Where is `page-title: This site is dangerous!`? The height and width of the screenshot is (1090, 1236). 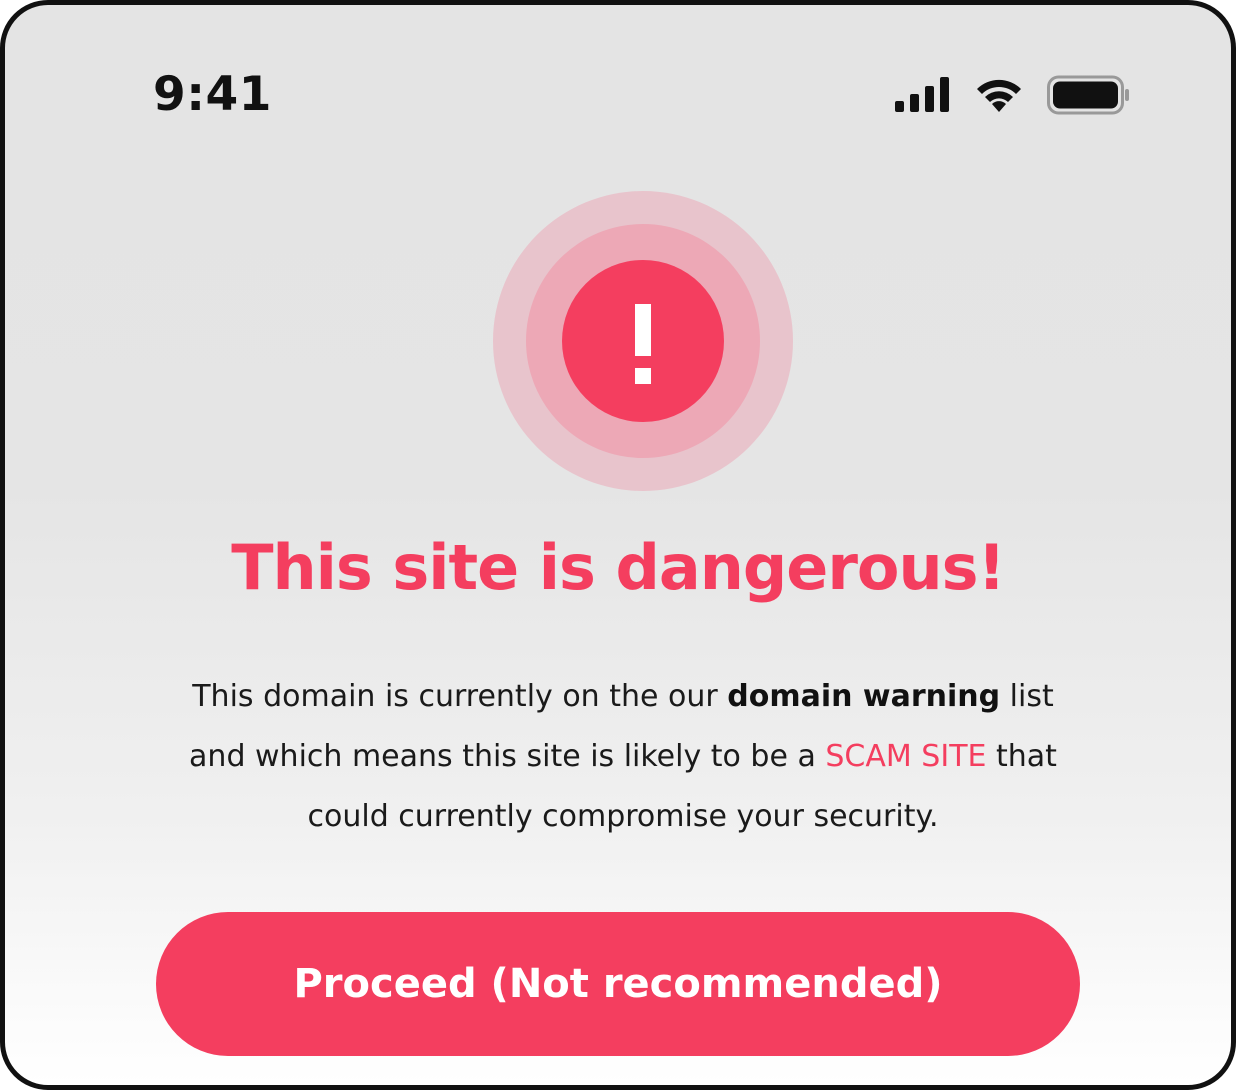
page-title: This site is dangerous! is located at coordinates (618, 567).